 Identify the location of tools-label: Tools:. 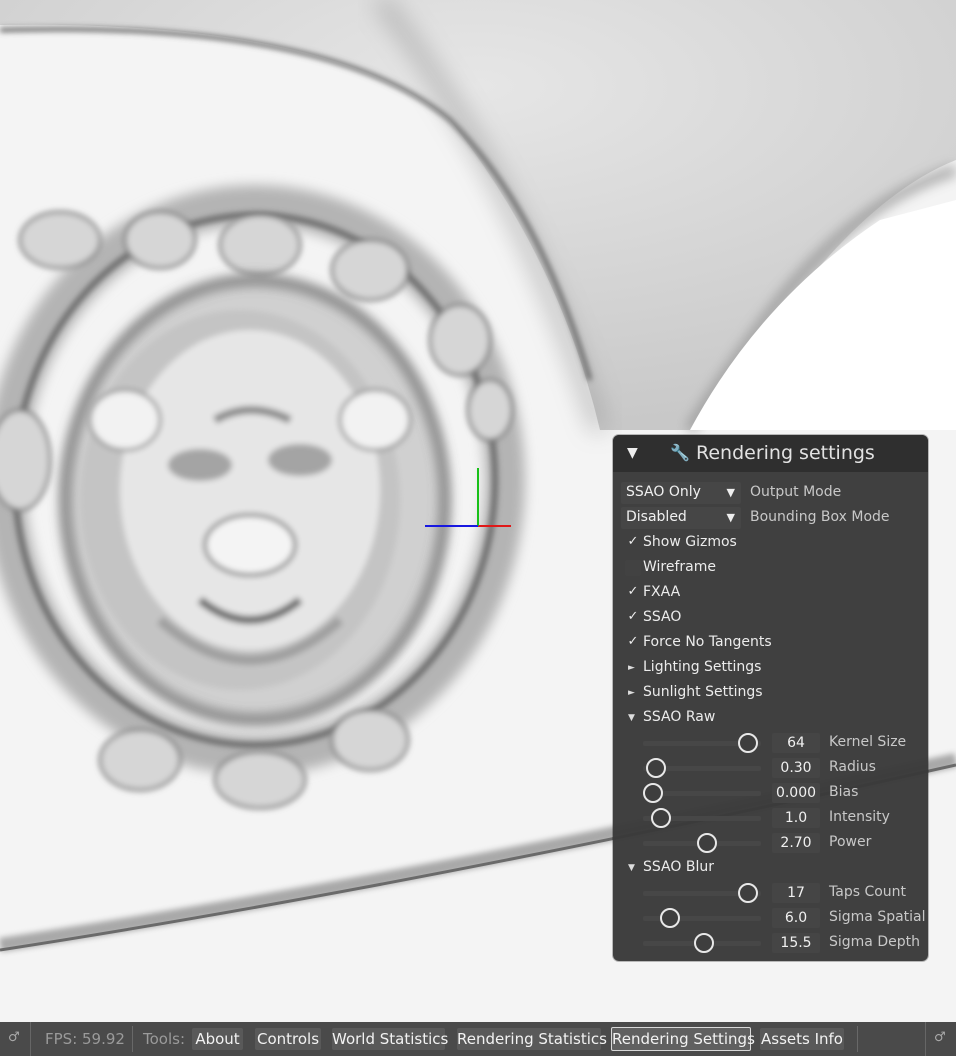
(164, 1039).